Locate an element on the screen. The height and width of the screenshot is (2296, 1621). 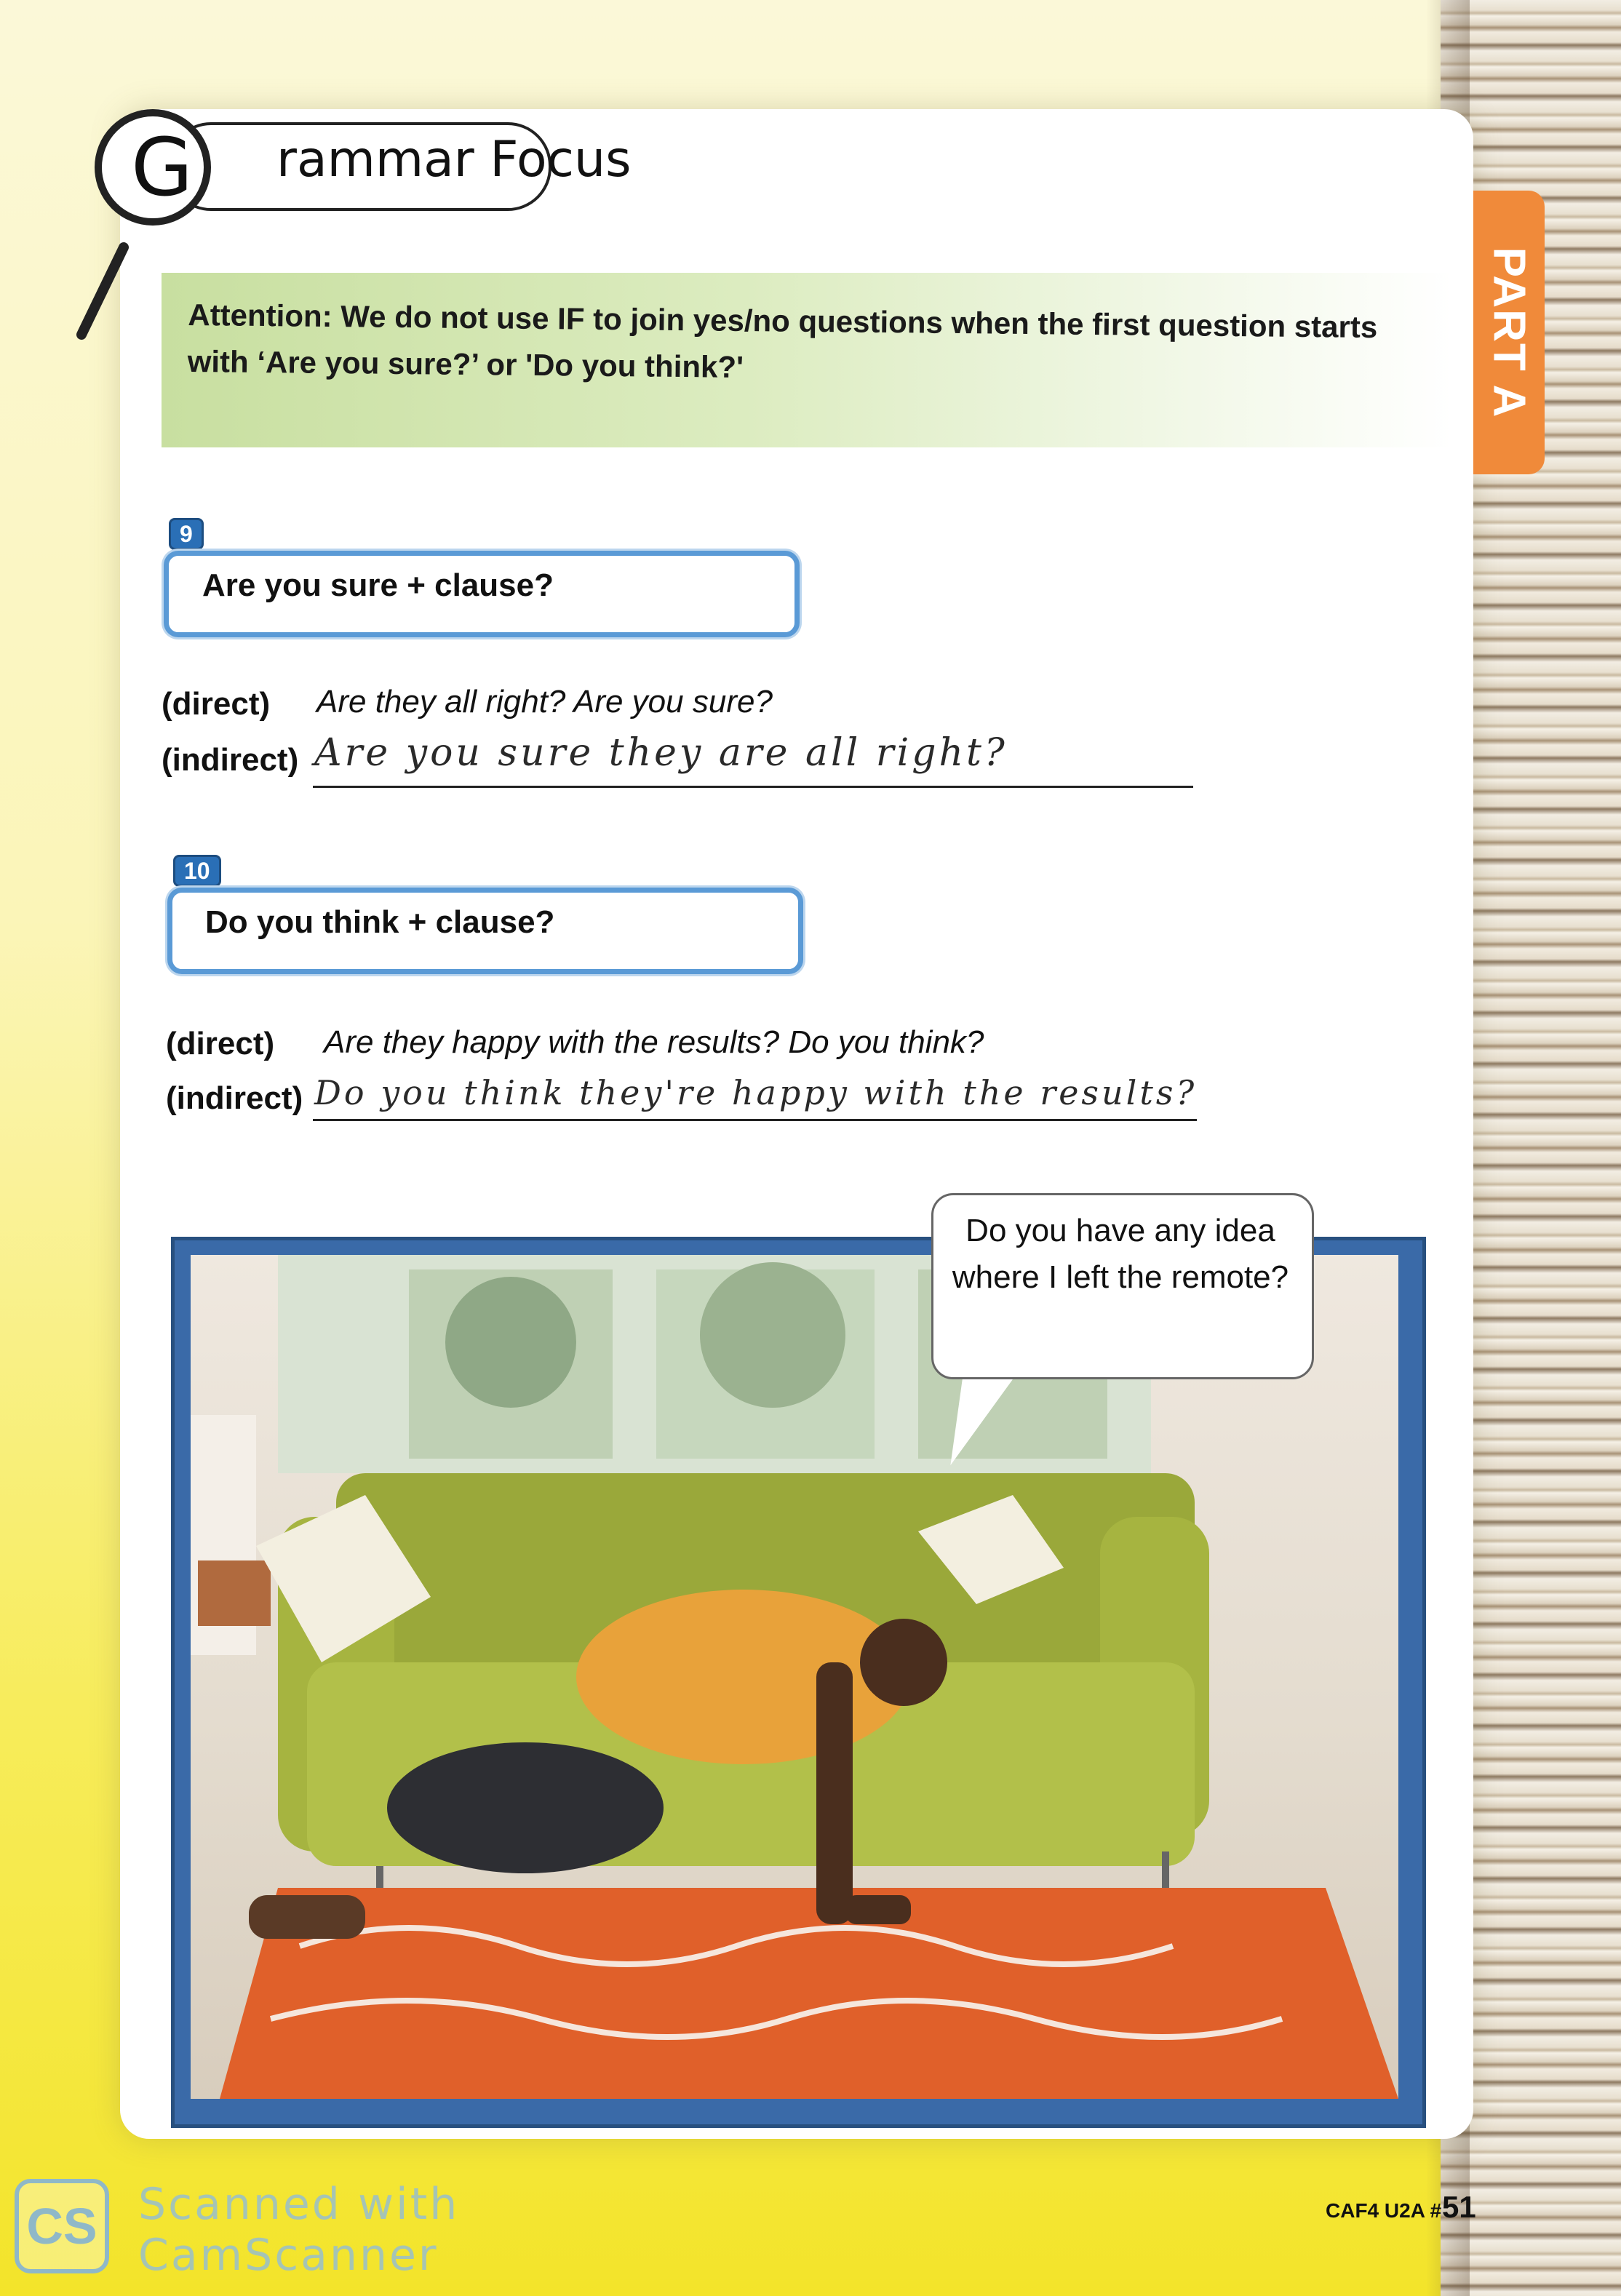
page-number: 51 is located at coordinates (1459, 2207).